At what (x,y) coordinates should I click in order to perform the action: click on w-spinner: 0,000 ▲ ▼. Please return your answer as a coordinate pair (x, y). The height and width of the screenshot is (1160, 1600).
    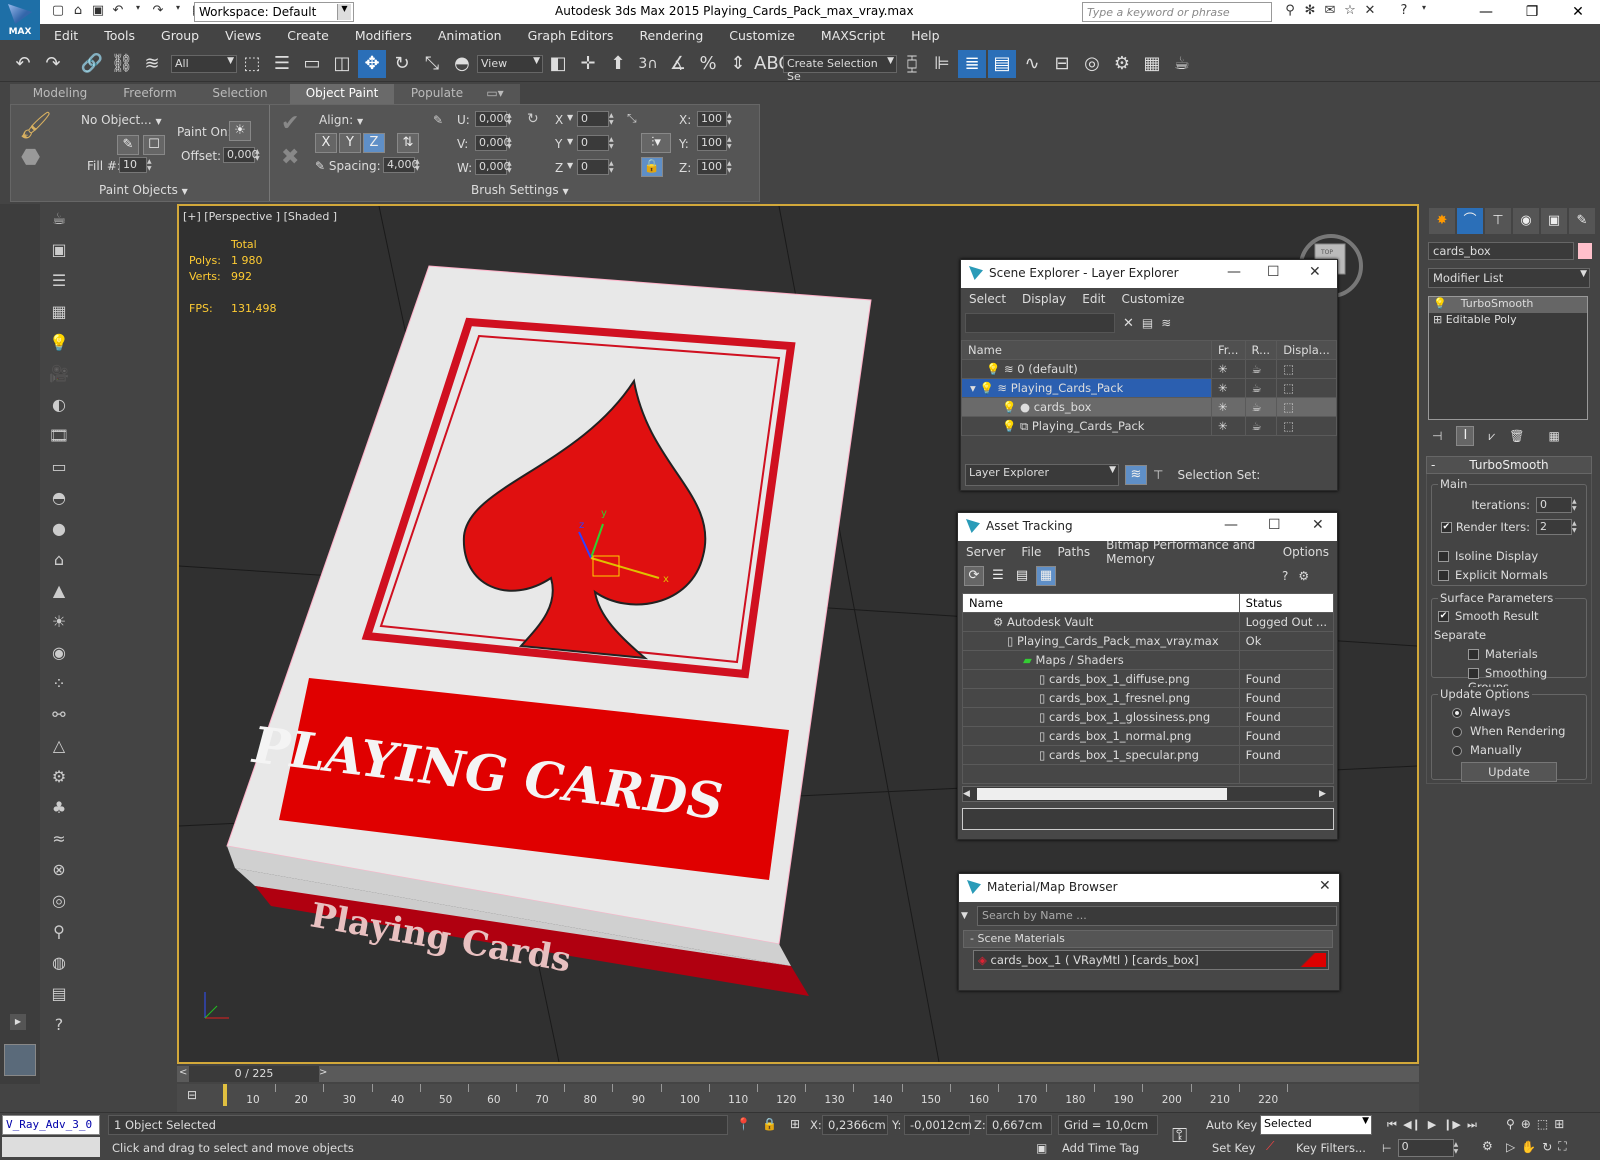
    Looking at the image, I should click on (495, 167).